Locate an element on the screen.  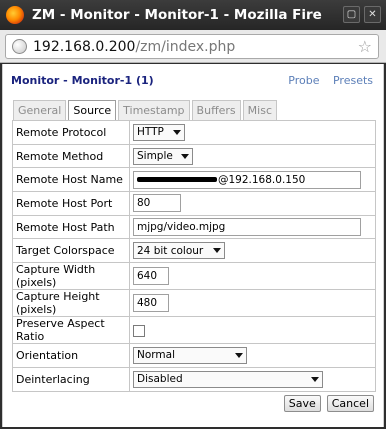
orientation-value: Normal is located at coordinates (156, 355).